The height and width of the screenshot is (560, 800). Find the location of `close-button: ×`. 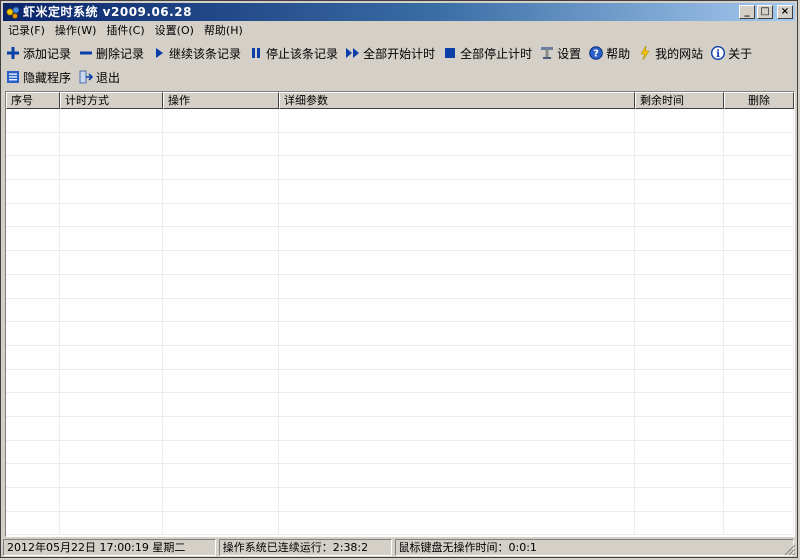

close-button: × is located at coordinates (785, 12).